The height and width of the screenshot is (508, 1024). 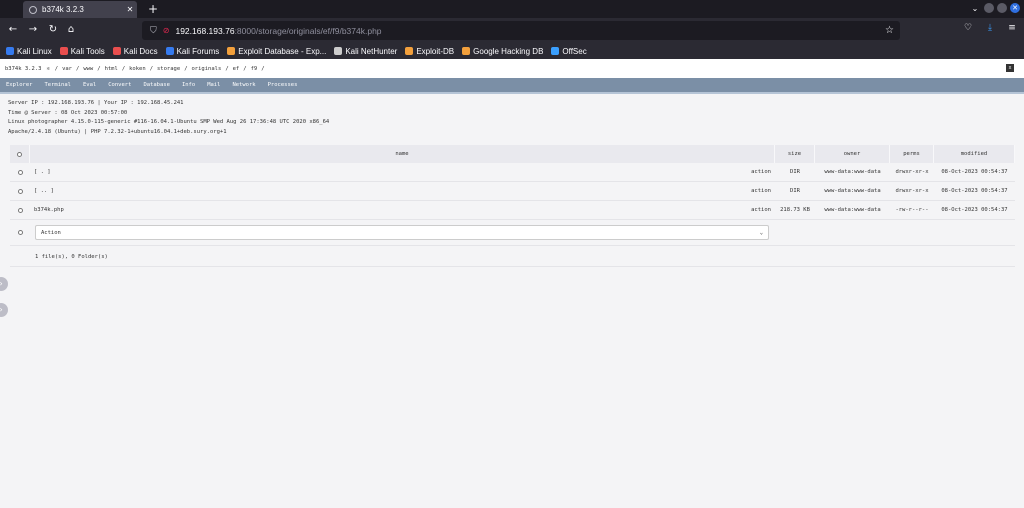 I want to click on bookmark-label: Kali Linux, so click(x=34, y=51).